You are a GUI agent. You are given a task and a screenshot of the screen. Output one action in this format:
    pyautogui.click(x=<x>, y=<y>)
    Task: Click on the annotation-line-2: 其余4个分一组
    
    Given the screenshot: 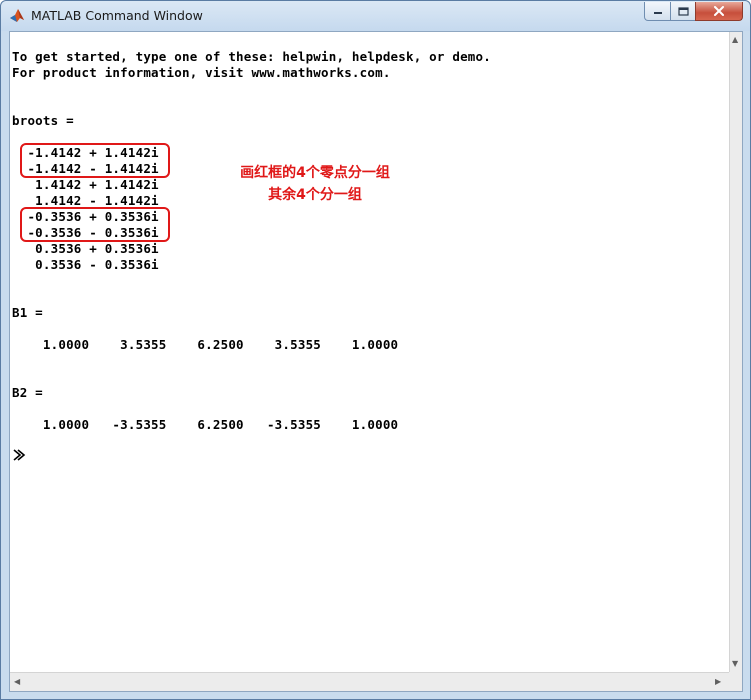 What is the action you would take?
    pyautogui.click(x=315, y=195)
    